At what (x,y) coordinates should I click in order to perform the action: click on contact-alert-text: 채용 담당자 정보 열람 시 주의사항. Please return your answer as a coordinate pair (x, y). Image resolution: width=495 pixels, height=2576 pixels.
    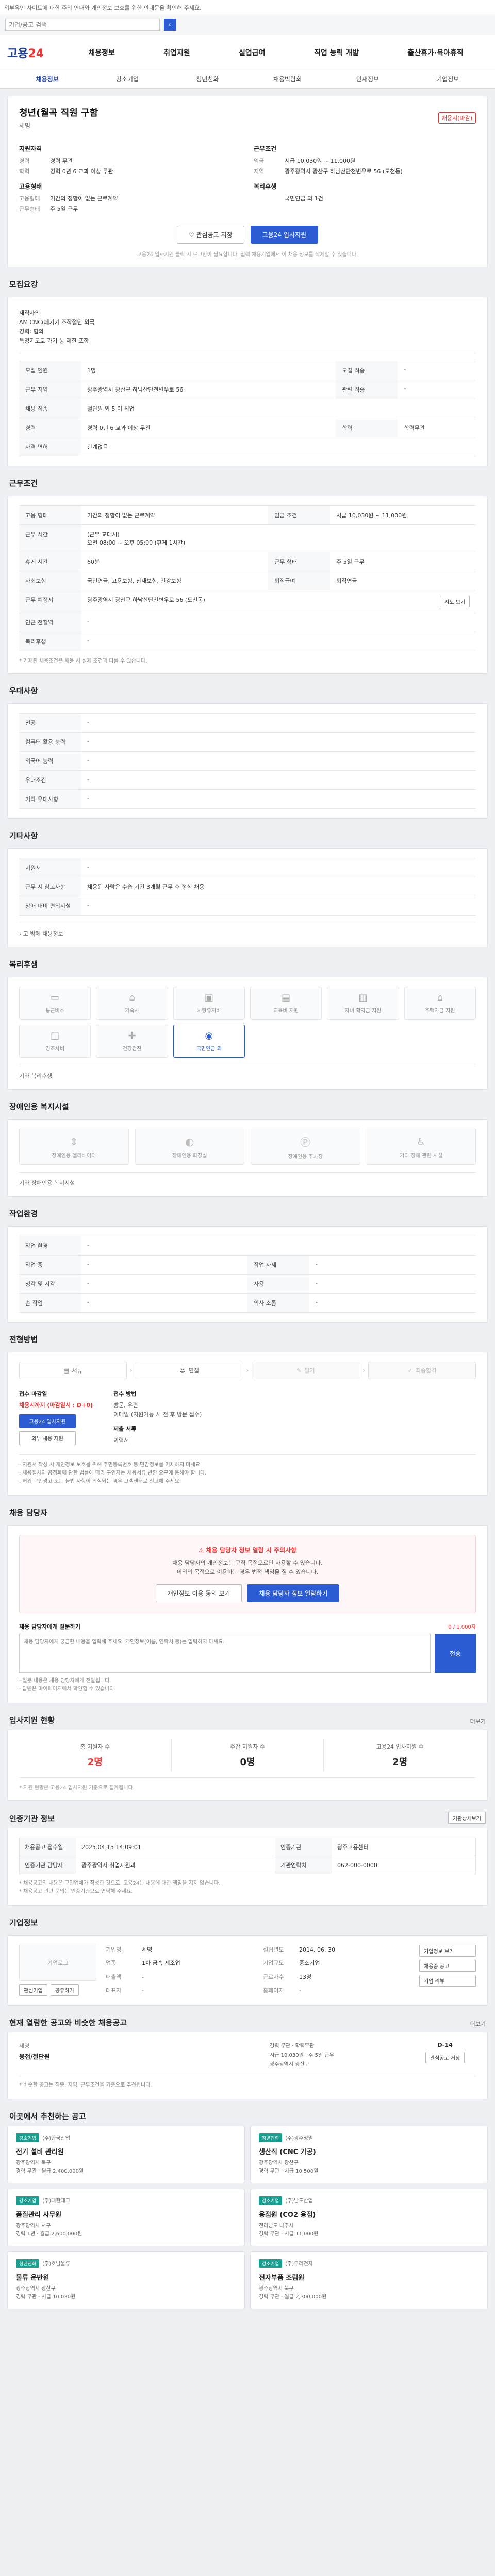
    Looking at the image, I should click on (251, 1550).